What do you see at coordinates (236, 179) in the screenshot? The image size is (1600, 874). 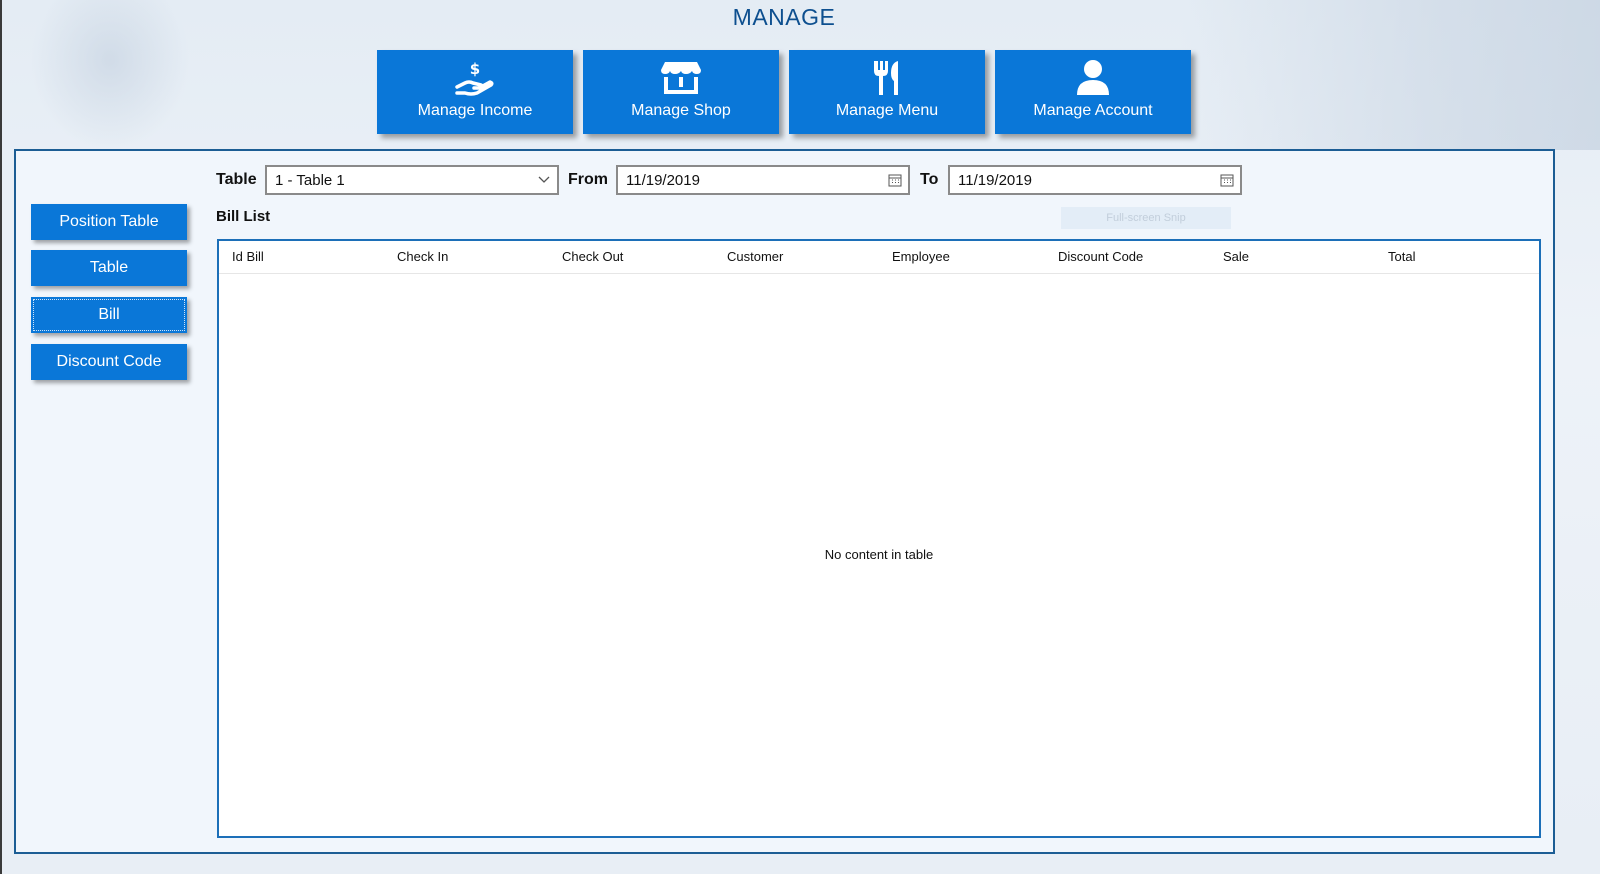 I see `table-filter-label: Table` at bounding box center [236, 179].